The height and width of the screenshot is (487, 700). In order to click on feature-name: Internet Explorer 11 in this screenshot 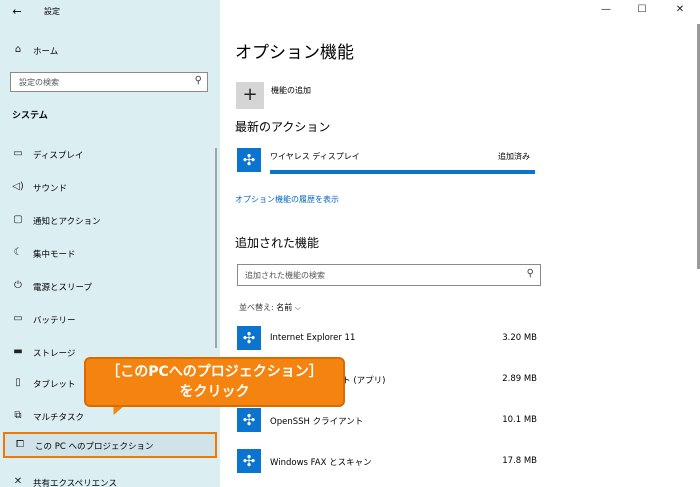, I will do `click(313, 338)`.